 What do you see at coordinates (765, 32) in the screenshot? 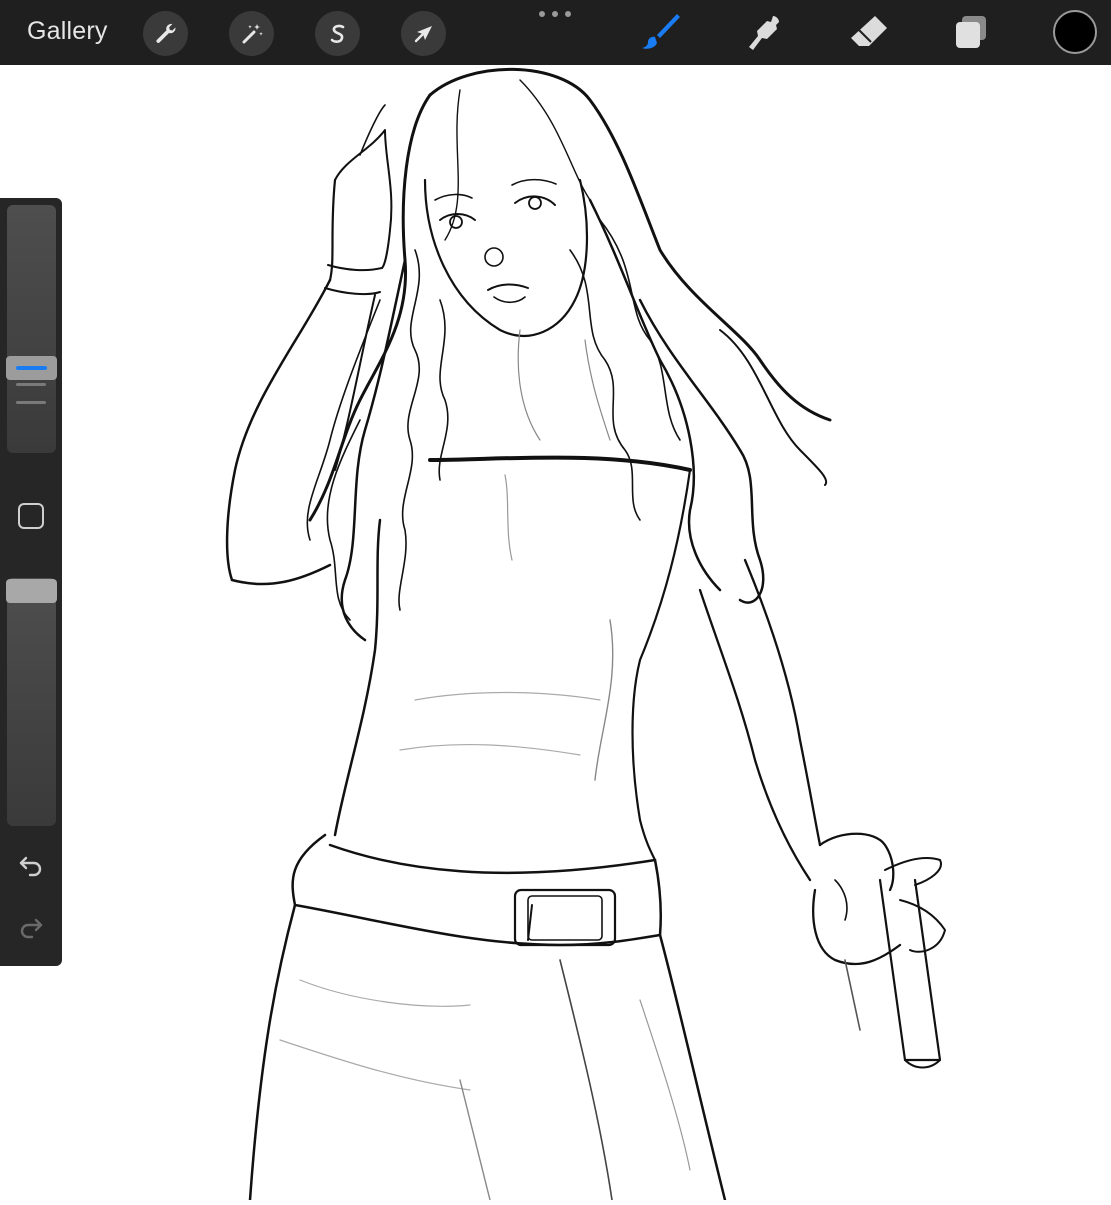
I see `smudge-icon` at bounding box center [765, 32].